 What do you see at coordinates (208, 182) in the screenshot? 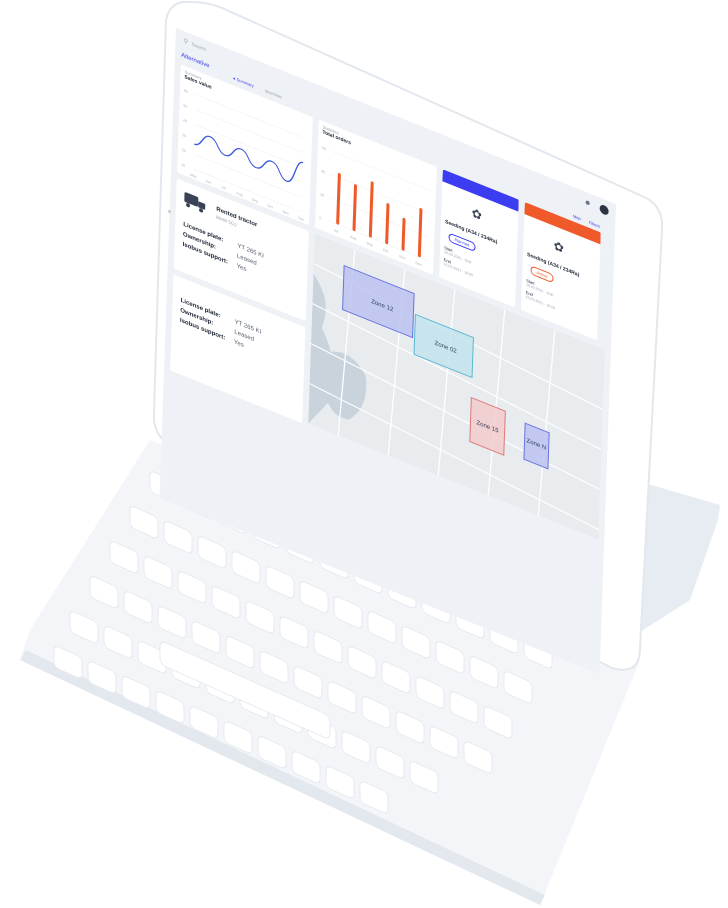
I see `x-tick-label: Jun` at bounding box center [208, 182].